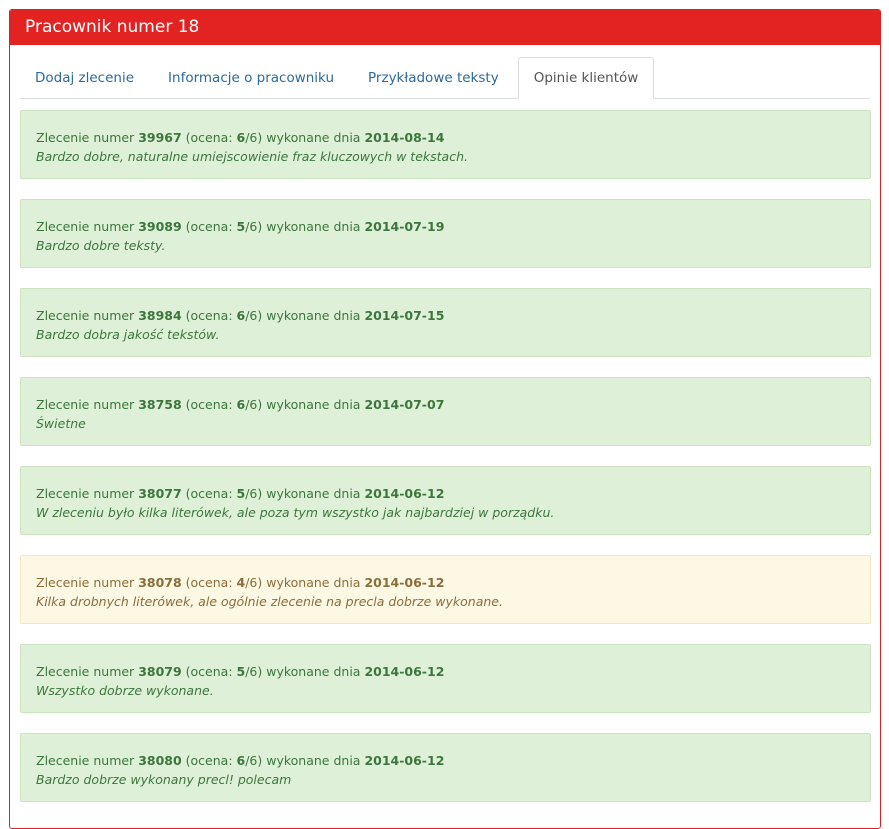  Describe the element at coordinates (160, 760) in the screenshot. I see `order-number: 38080` at that location.